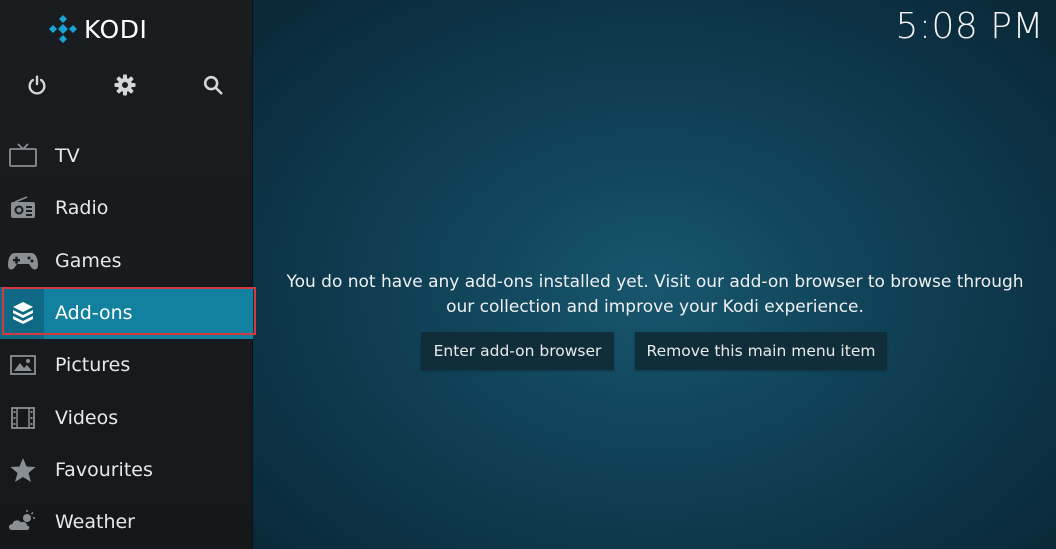  What do you see at coordinates (761, 351) in the screenshot?
I see `remove-main-menu-item-button: Remove this main menu item` at bounding box center [761, 351].